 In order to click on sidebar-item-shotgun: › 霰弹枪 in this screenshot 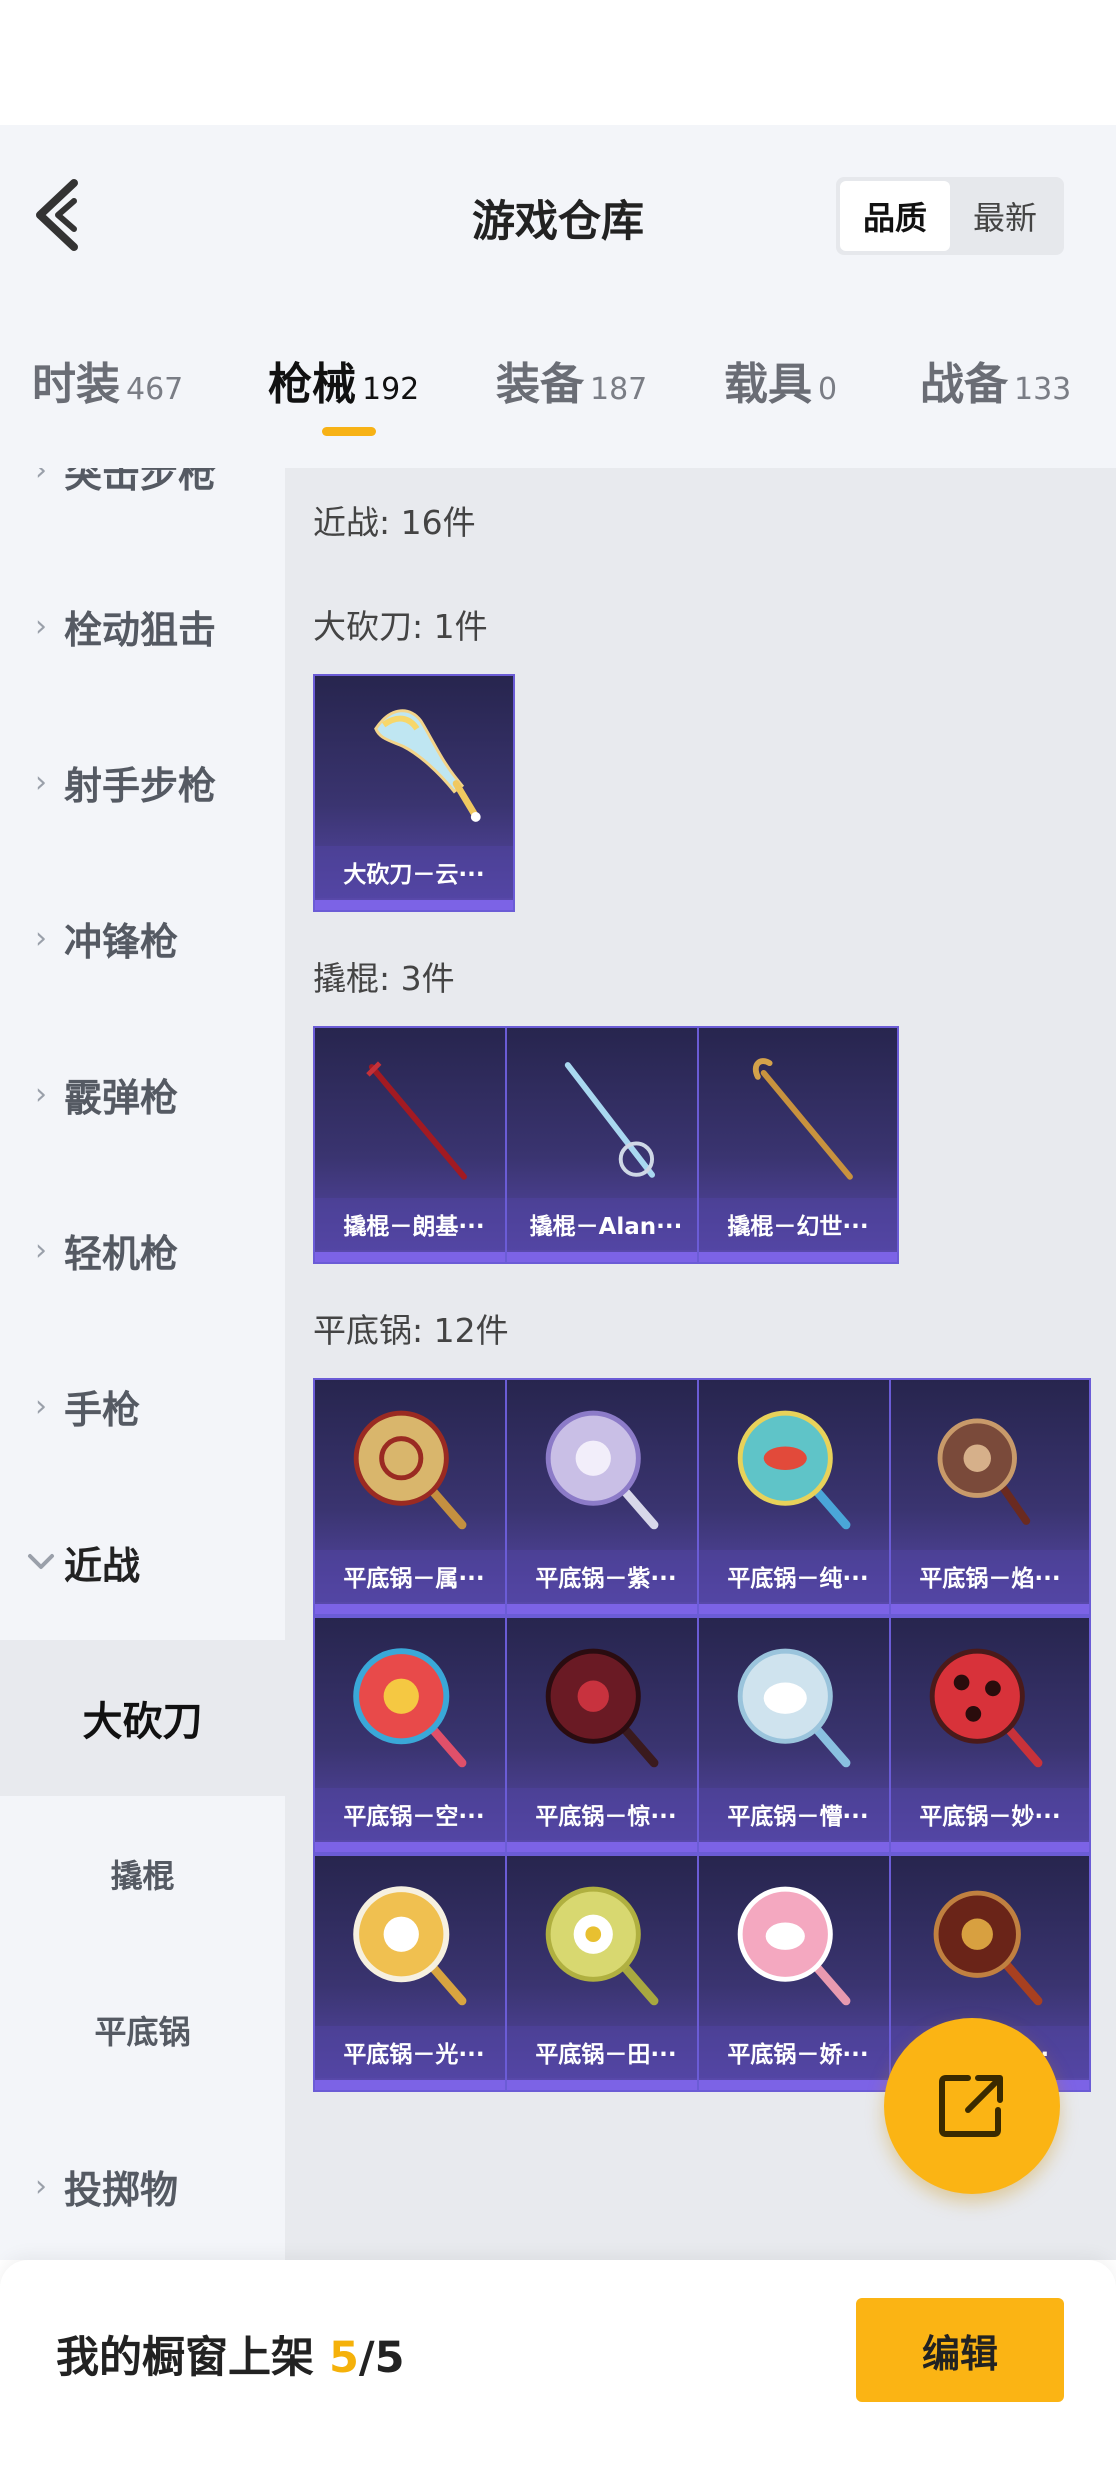, I will do `click(142, 1094)`.